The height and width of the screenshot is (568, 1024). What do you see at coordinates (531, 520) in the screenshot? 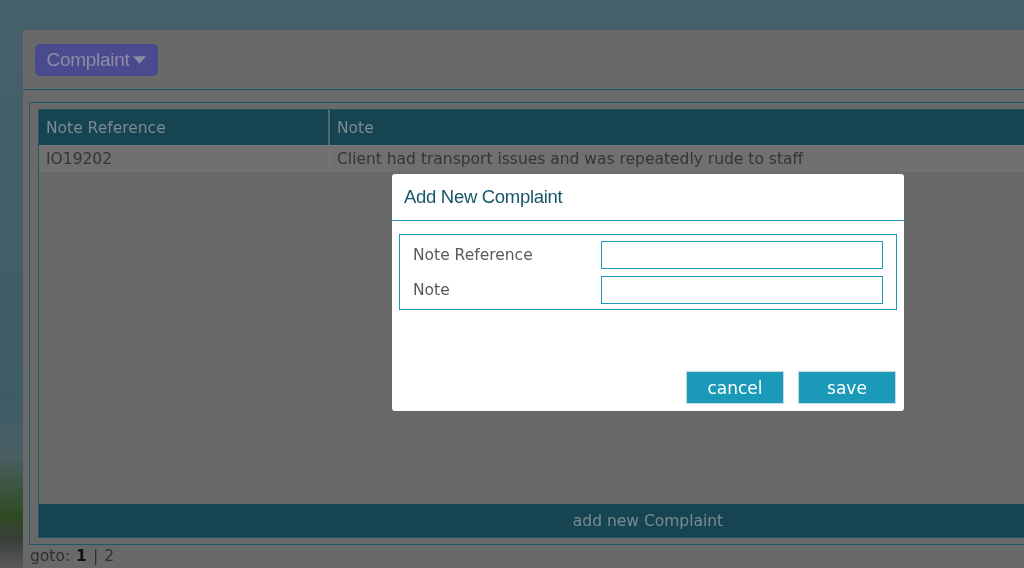
I see `add-new-button: add new Complaint` at bounding box center [531, 520].